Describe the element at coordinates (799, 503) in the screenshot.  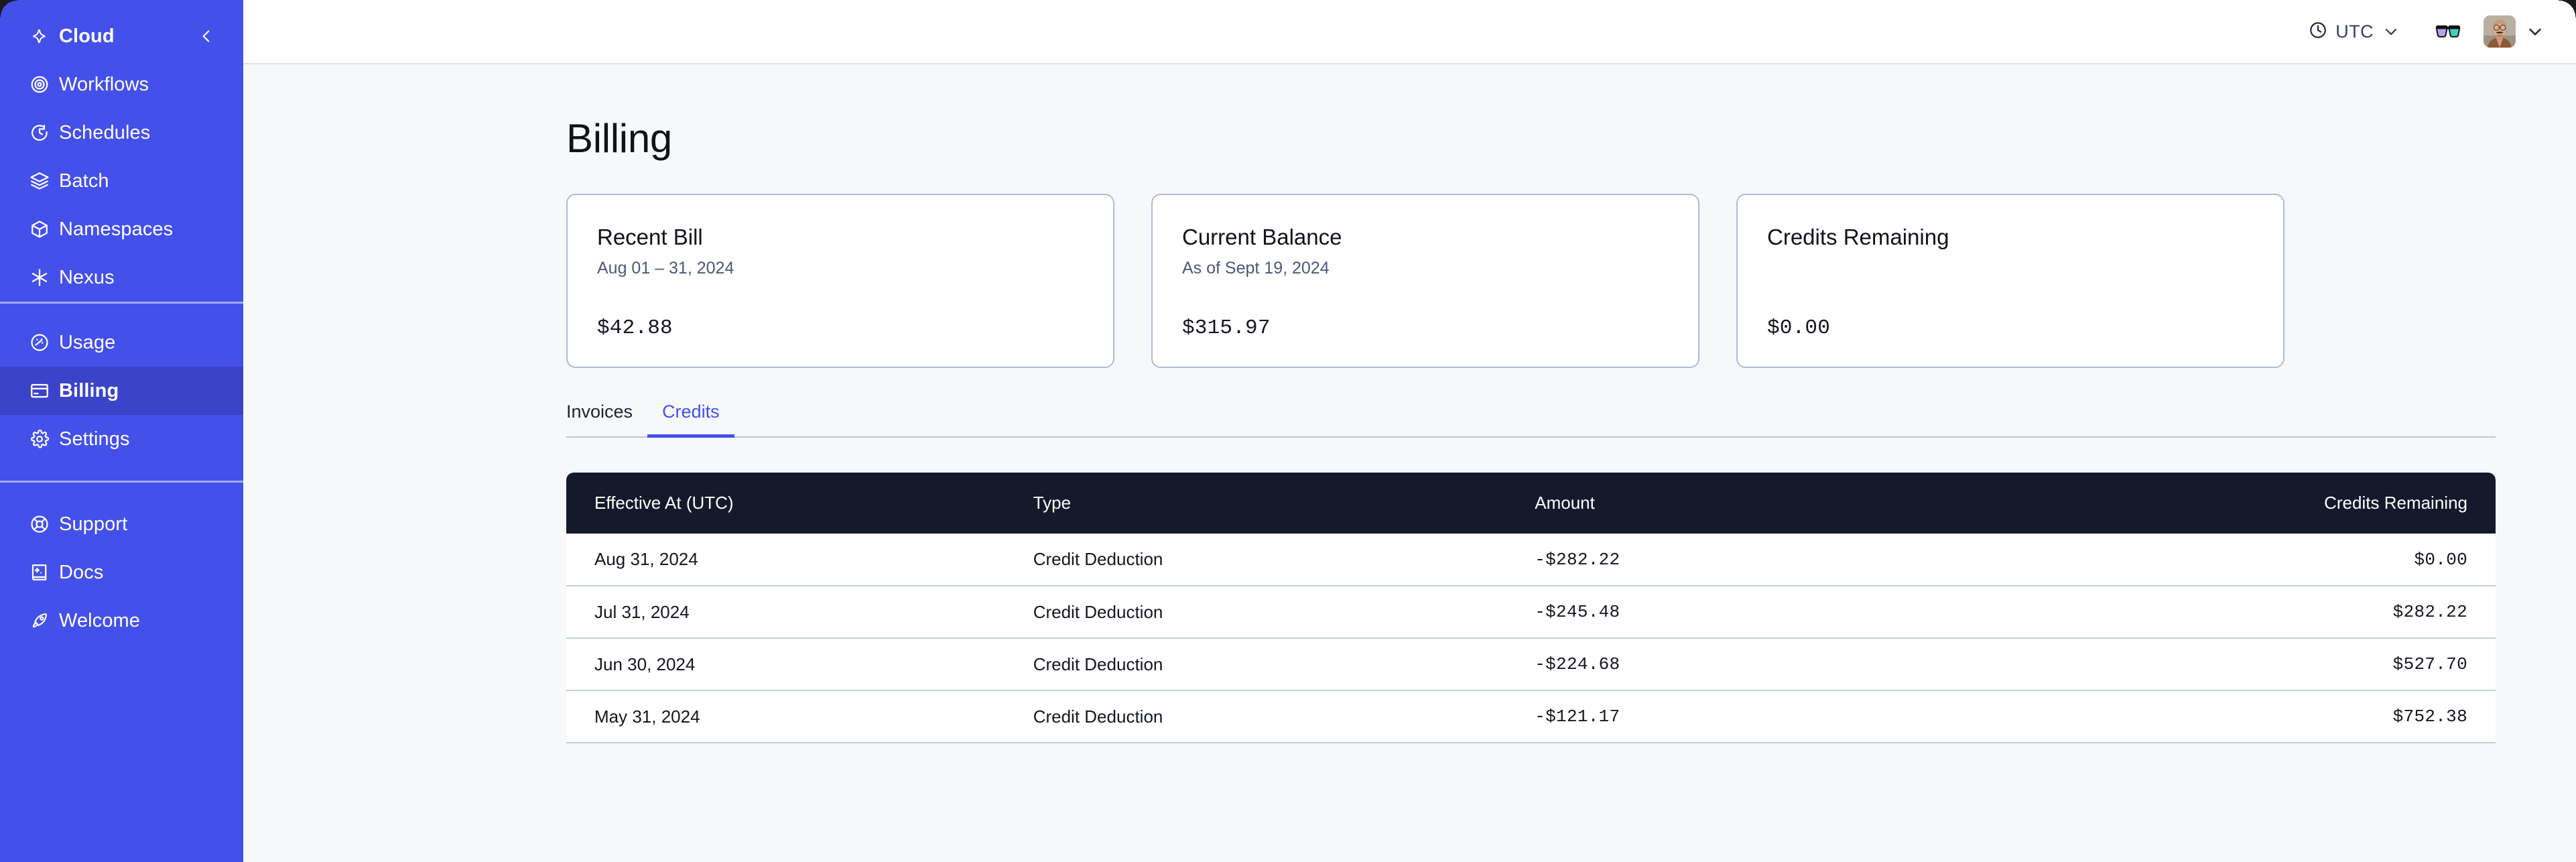
I see `column-header-effective-at: Effective At (UTC)` at that location.